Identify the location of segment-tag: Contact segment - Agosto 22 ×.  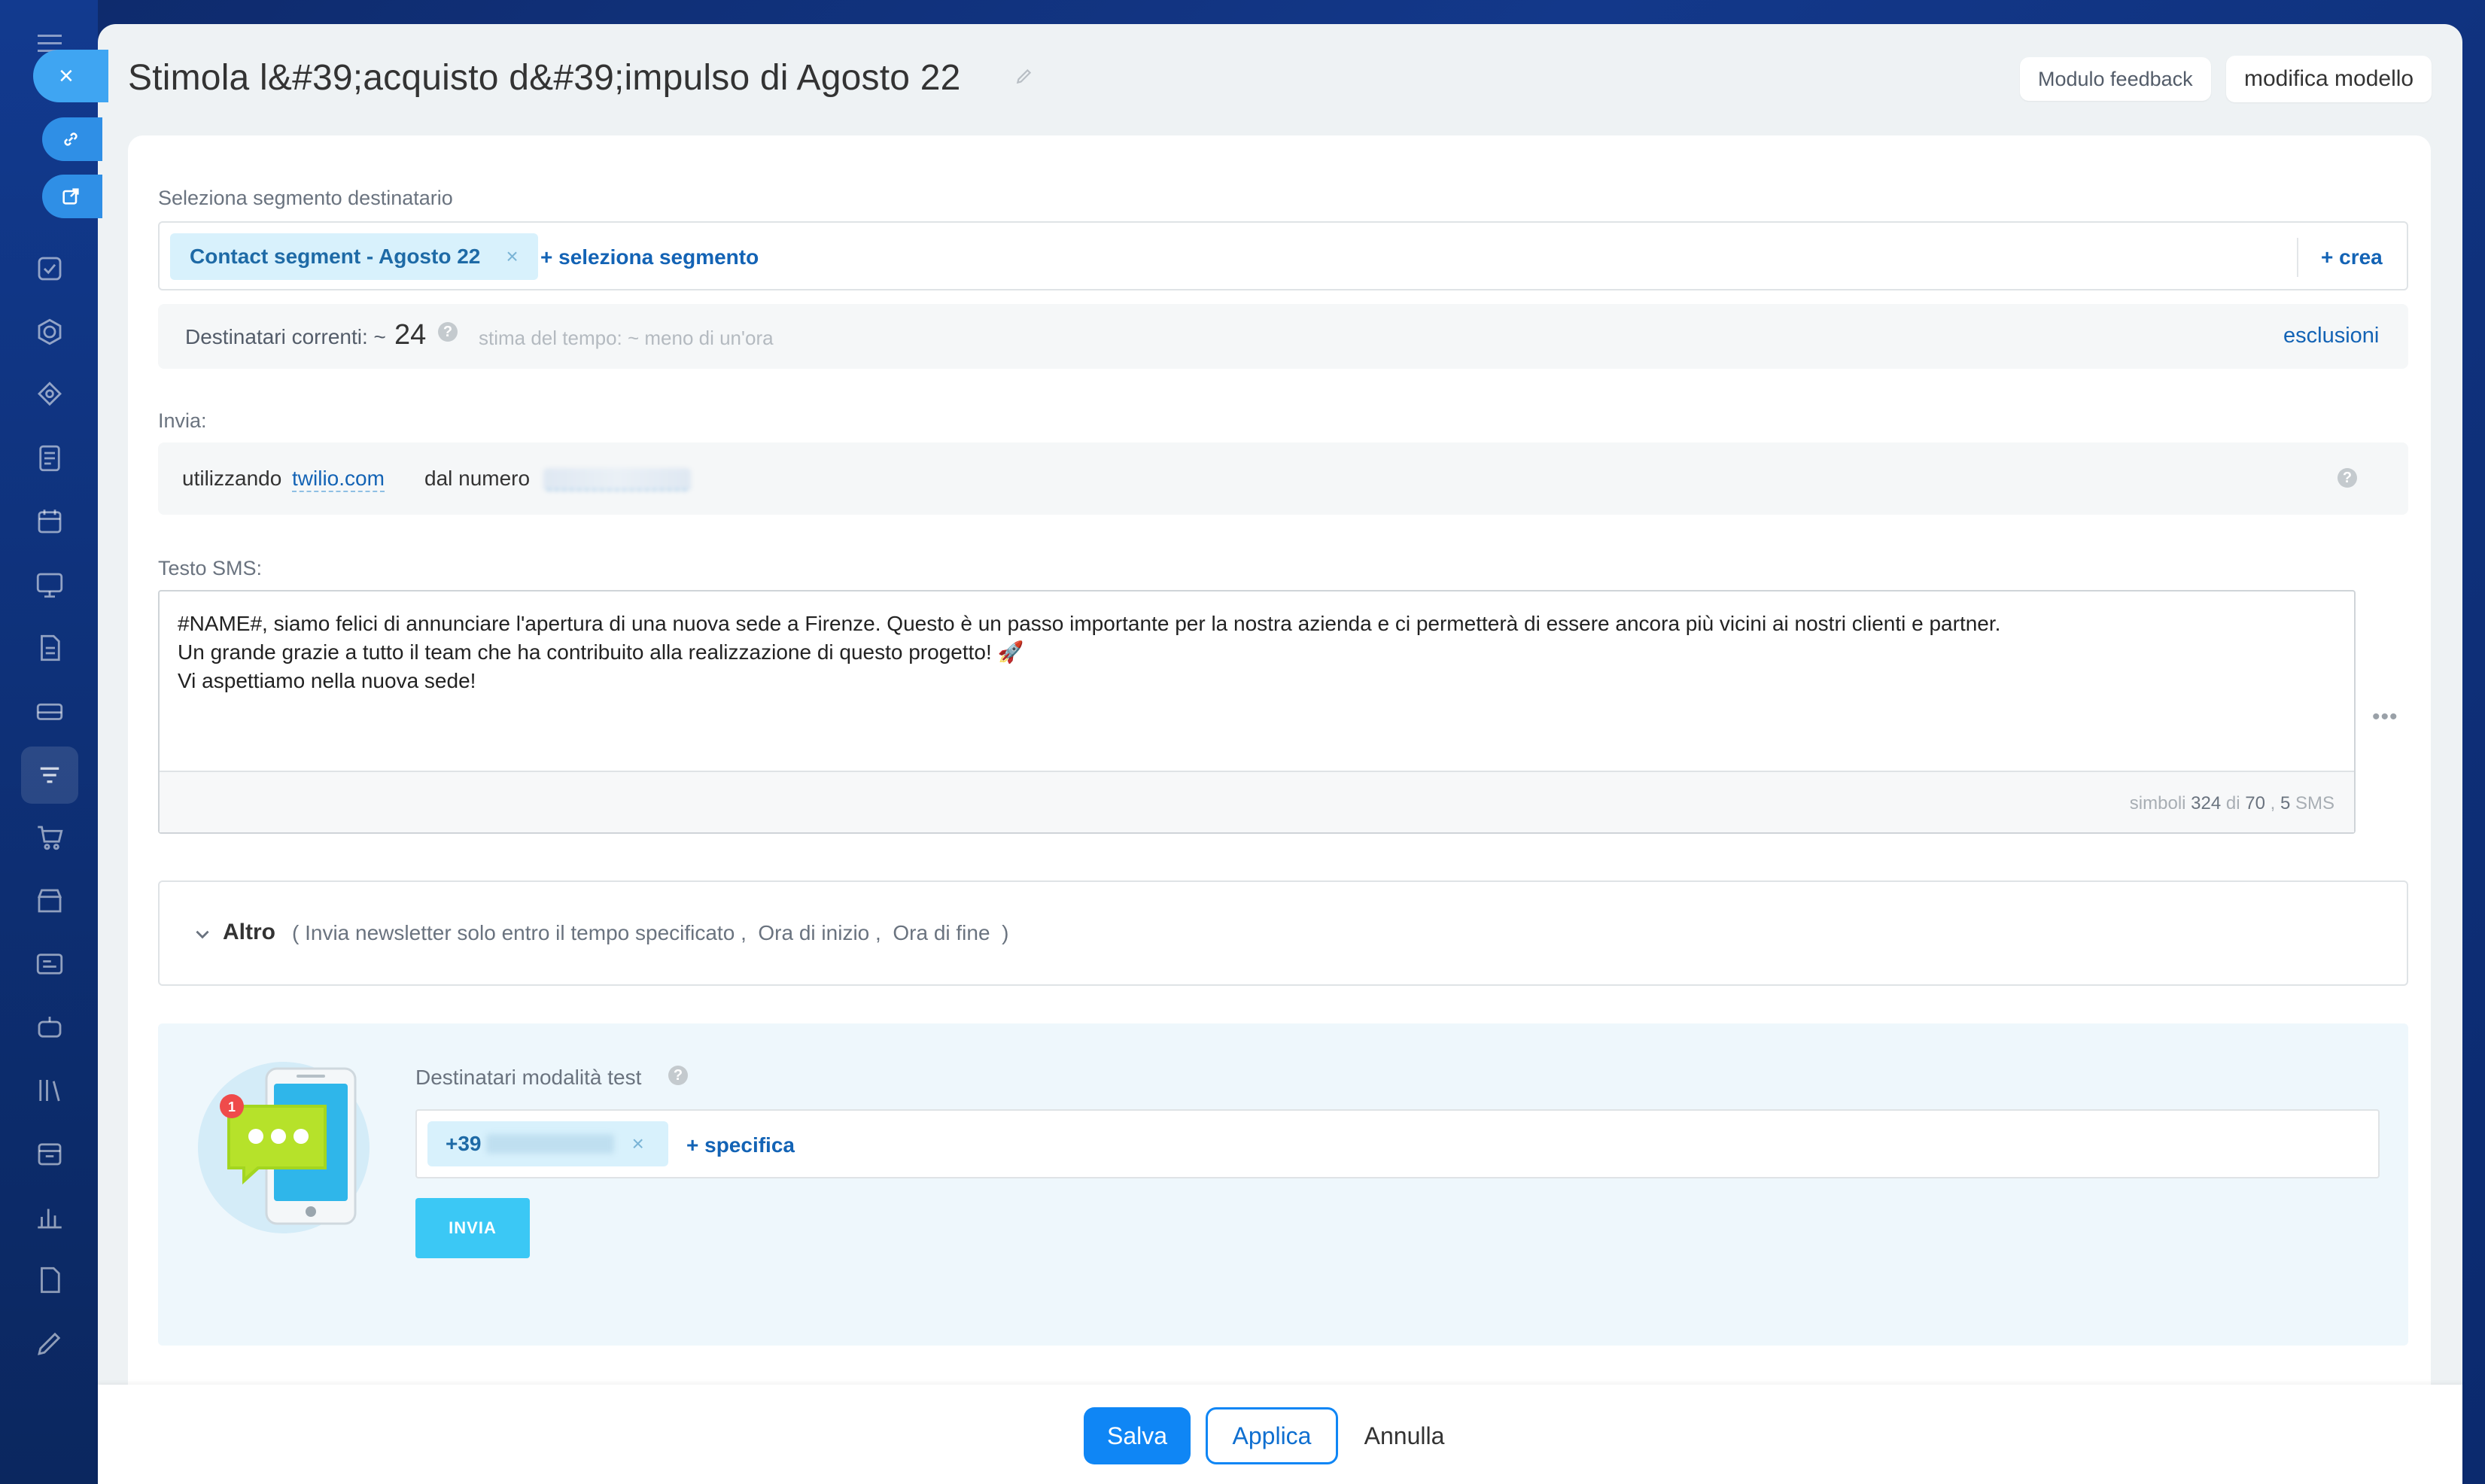
(354, 256).